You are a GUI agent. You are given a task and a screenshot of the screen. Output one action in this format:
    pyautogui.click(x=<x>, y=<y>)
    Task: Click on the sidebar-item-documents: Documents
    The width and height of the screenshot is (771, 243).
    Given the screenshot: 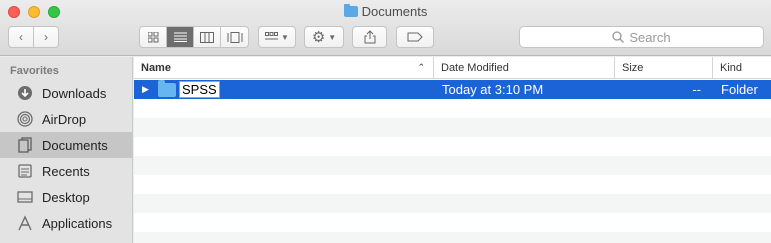 What is the action you would take?
    pyautogui.click(x=66, y=145)
    